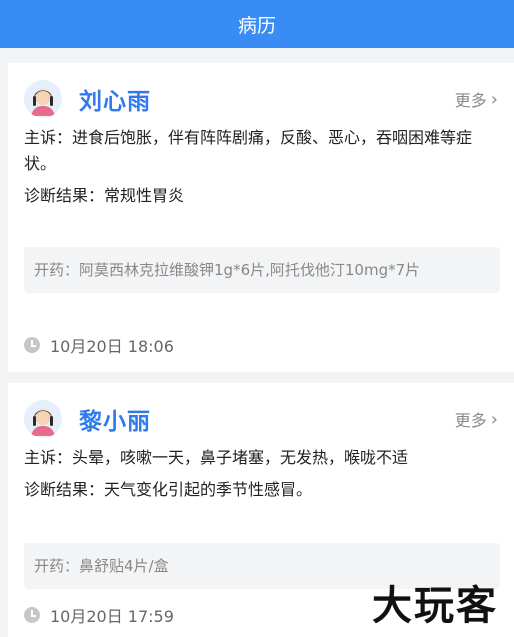  I want to click on prescription-text: 开药：阿莫西林克拉维酸钾1g*6片,阿托伐他汀10mg*7片, so click(227, 270).